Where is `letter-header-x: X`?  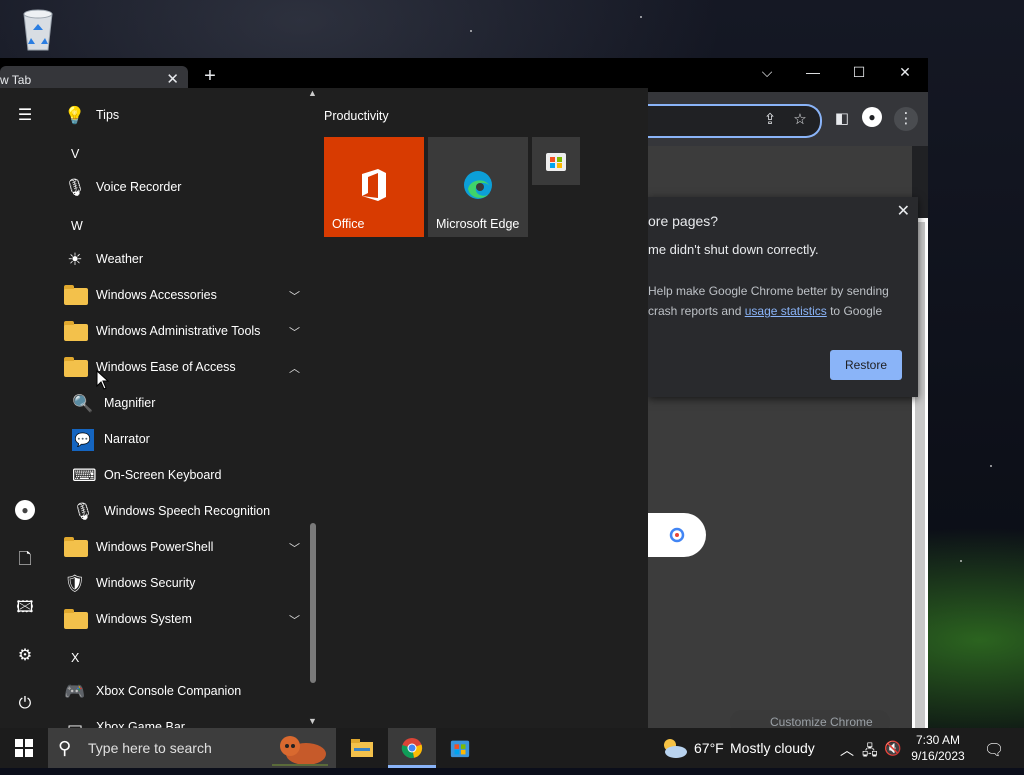
letter-header-x: X is located at coordinates (178, 658).